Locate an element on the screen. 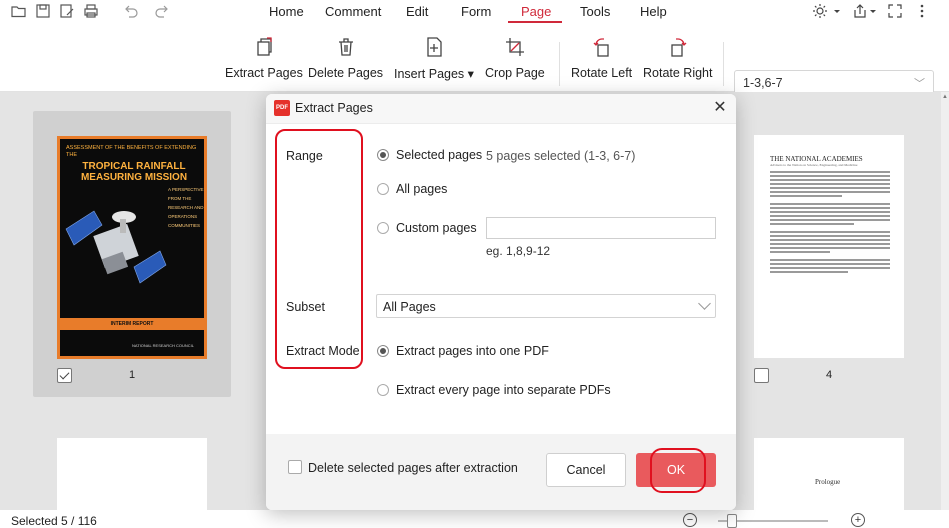  status-bar: Selected 5 / 116 − + is located at coordinates (474, 519).